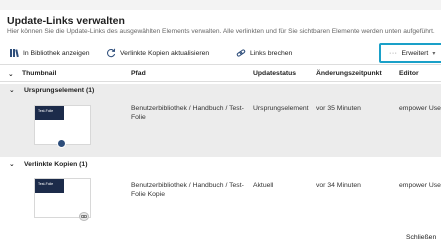  I want to click on close-button: Schließen, so click(421, 237).